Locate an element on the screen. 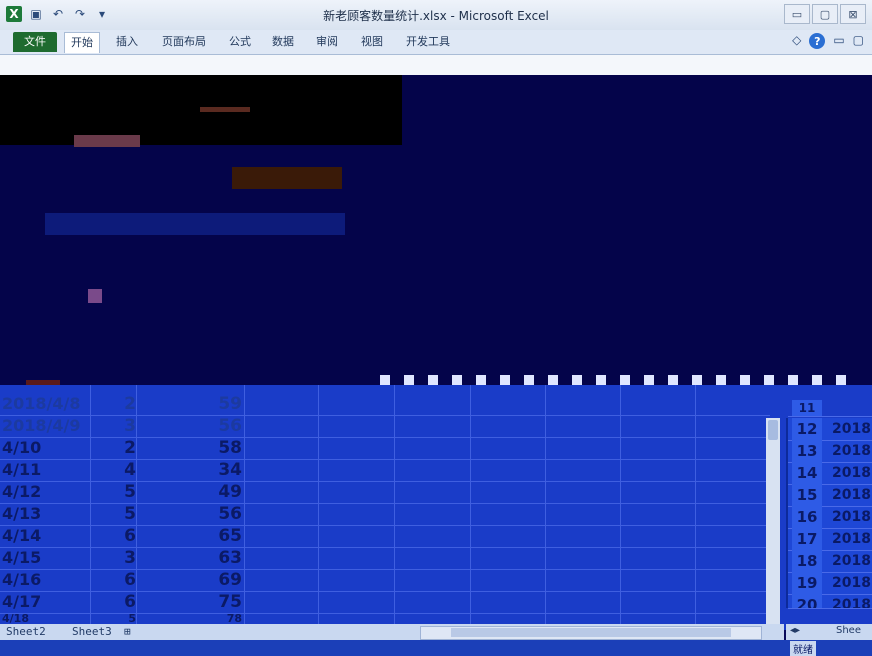 Image resolution: width=872 pixels, height=656 pixels. table-row: 2018/4/8 2 59 is located at coordinates (385, 404).